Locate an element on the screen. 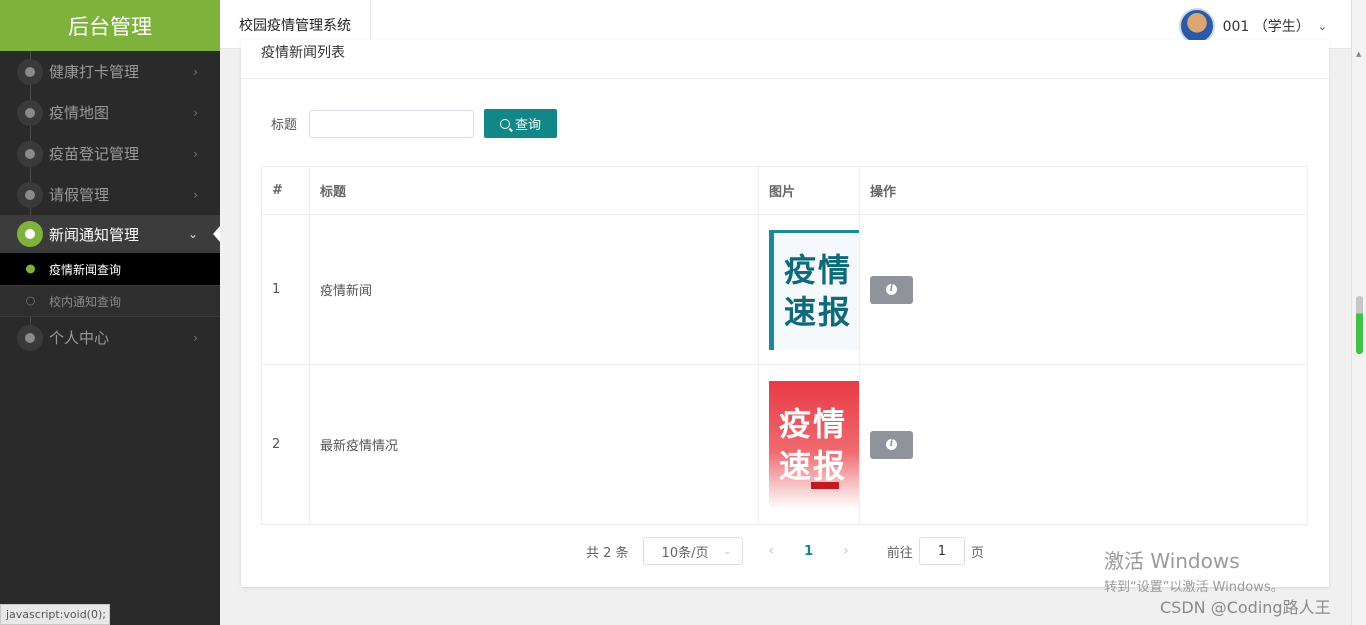 This screenshot has height=625, width=1366. sidebar-item-epidemic-map: 疫情地图 › is located at coordinates (110, 112).